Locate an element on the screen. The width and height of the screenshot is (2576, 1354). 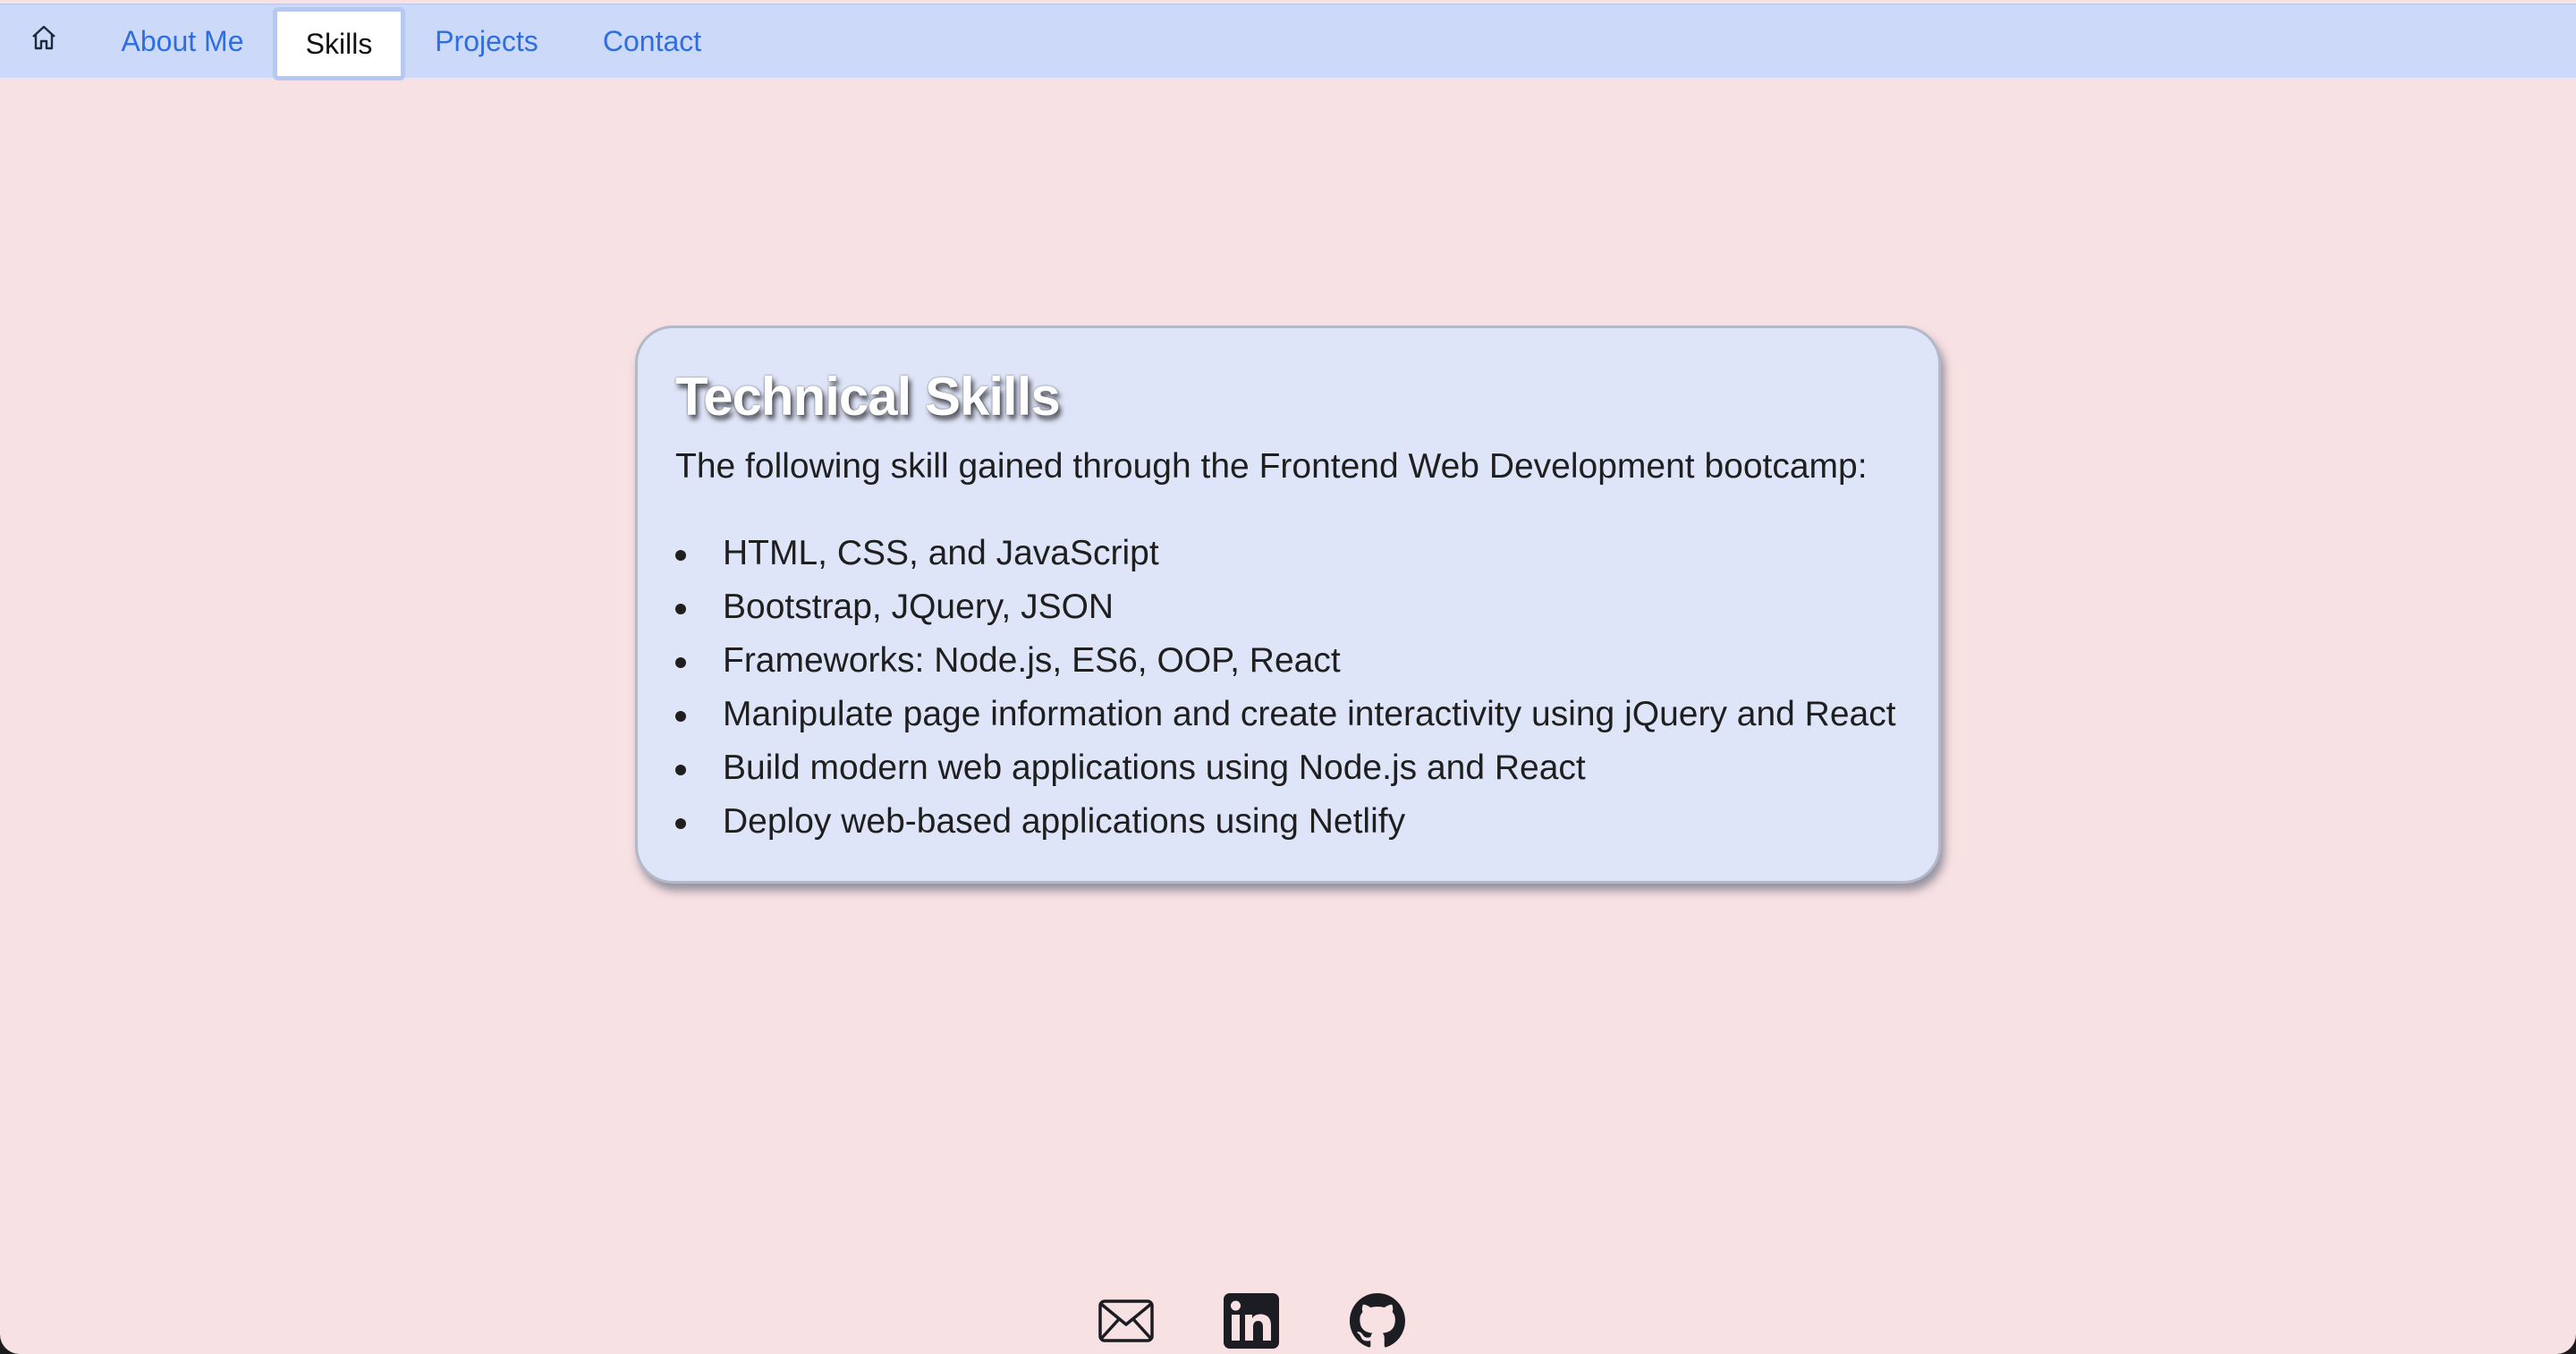
card-title: Technical Skills is located at coordinates (868, 397).